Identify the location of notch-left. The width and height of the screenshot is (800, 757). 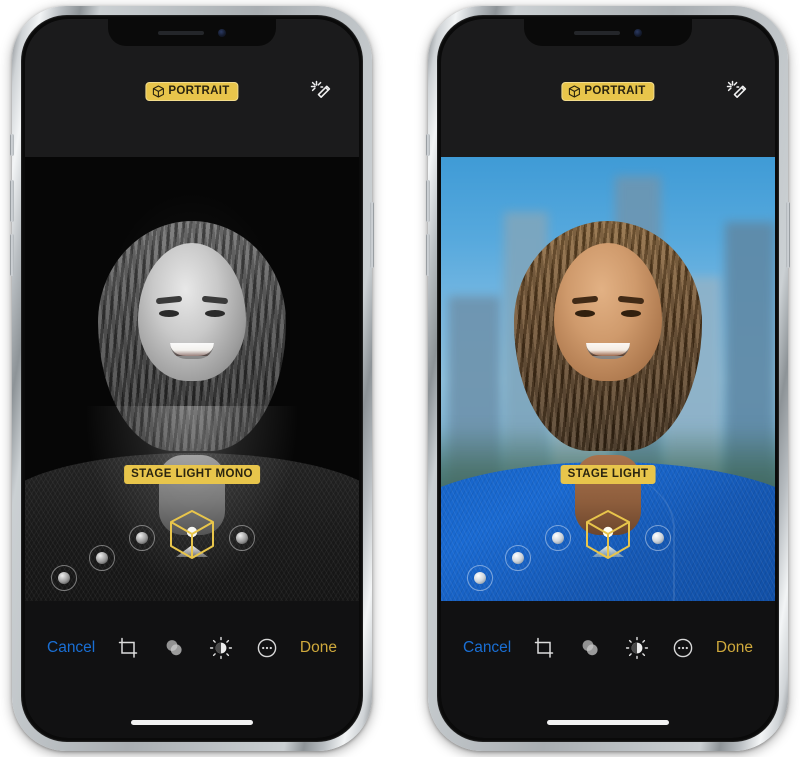
(192, 32).